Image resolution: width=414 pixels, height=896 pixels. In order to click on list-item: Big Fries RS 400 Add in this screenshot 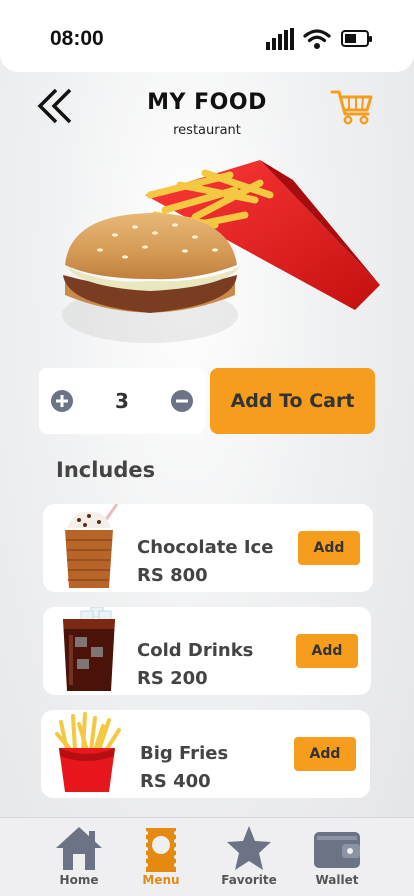, I will do `click(205, 754)`.